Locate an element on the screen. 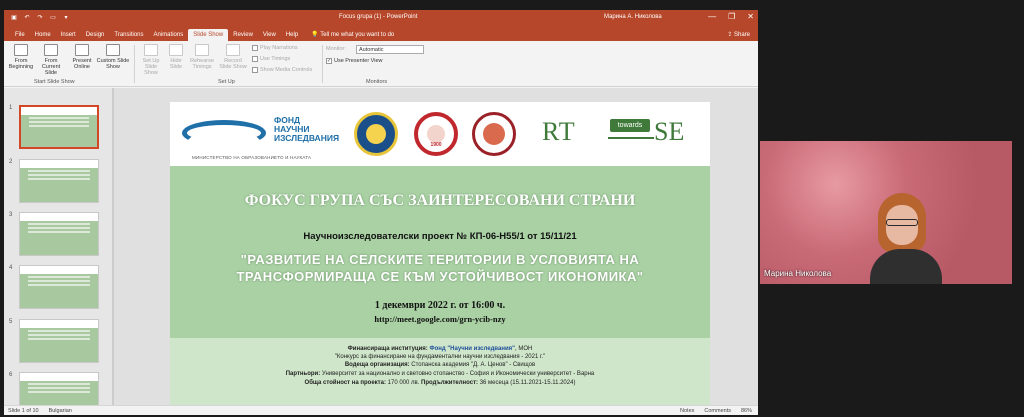  use-timings-checkbox: Use Timings is located at coordinates (271, 59).